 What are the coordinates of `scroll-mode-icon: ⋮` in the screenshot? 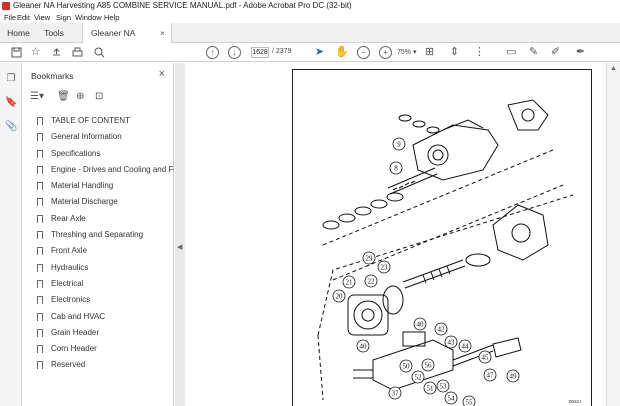 It's located at (479, 52).